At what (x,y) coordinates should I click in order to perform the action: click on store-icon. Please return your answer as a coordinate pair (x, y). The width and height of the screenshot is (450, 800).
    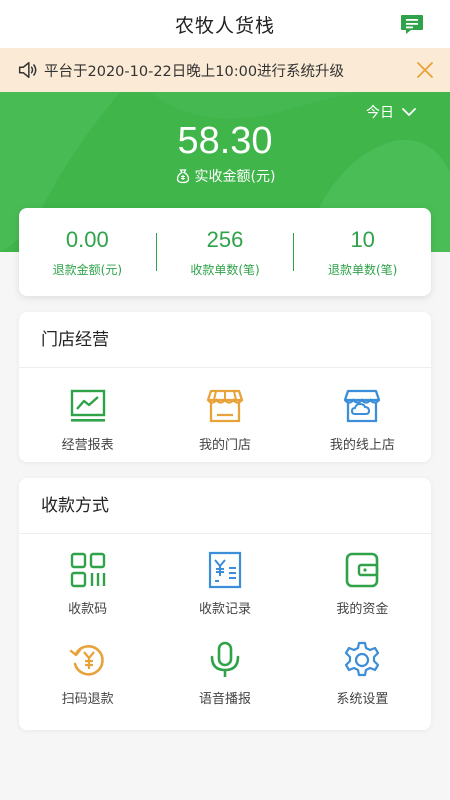
    Looking at the image, I should click on (225, 406).